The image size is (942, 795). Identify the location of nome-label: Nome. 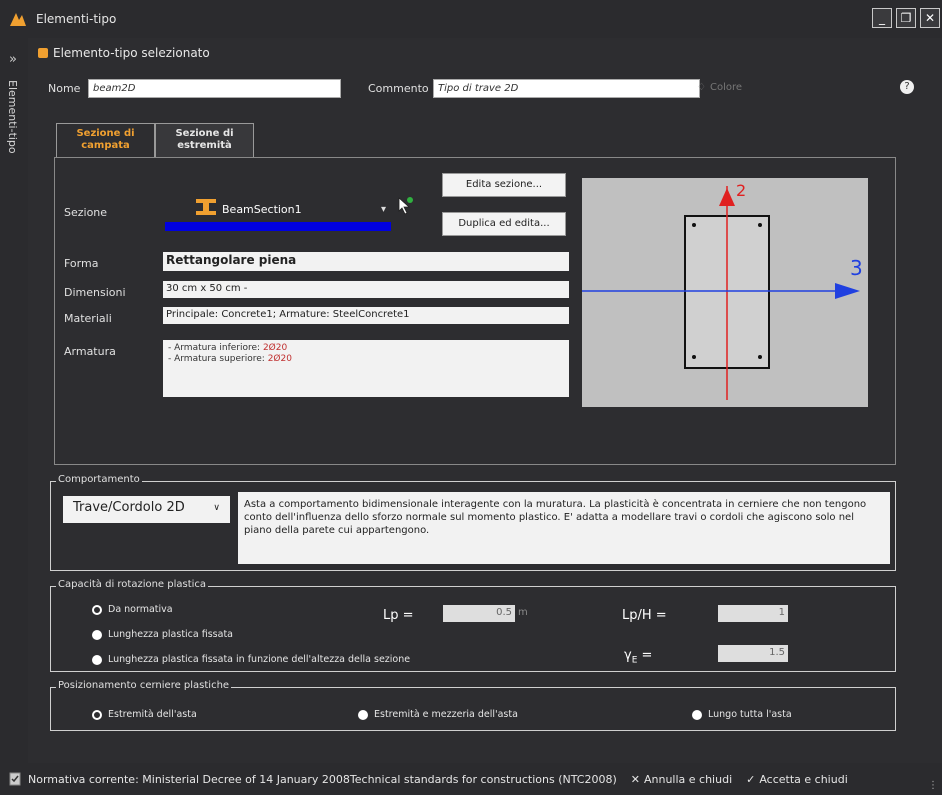
(64, 88).